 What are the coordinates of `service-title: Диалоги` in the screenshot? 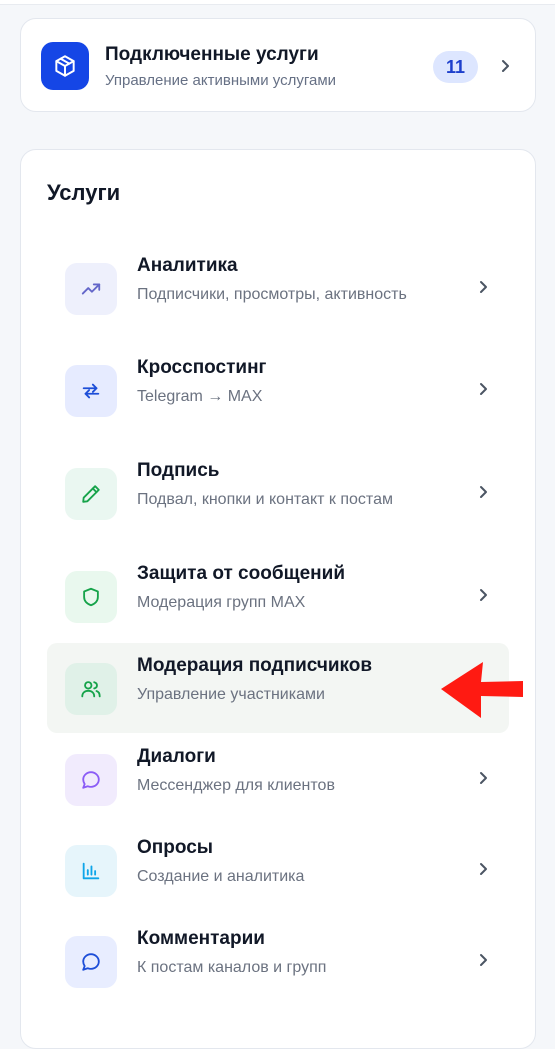 It's located at (176, 756).